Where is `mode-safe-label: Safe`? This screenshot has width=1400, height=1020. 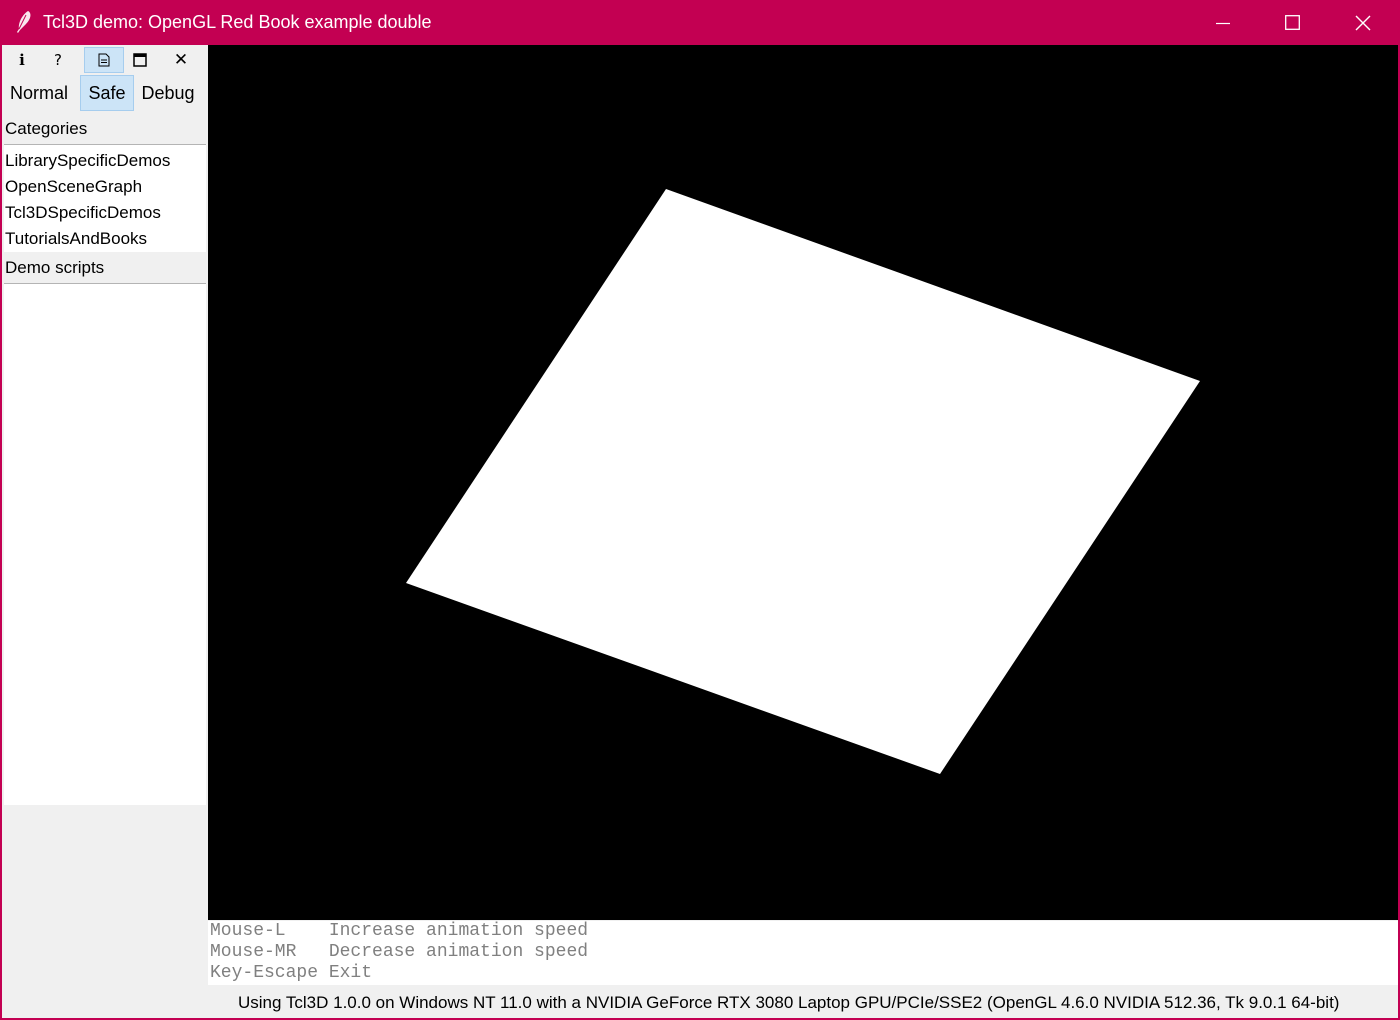
mode-safe-label: Safe is located at coordinates (107, 92).